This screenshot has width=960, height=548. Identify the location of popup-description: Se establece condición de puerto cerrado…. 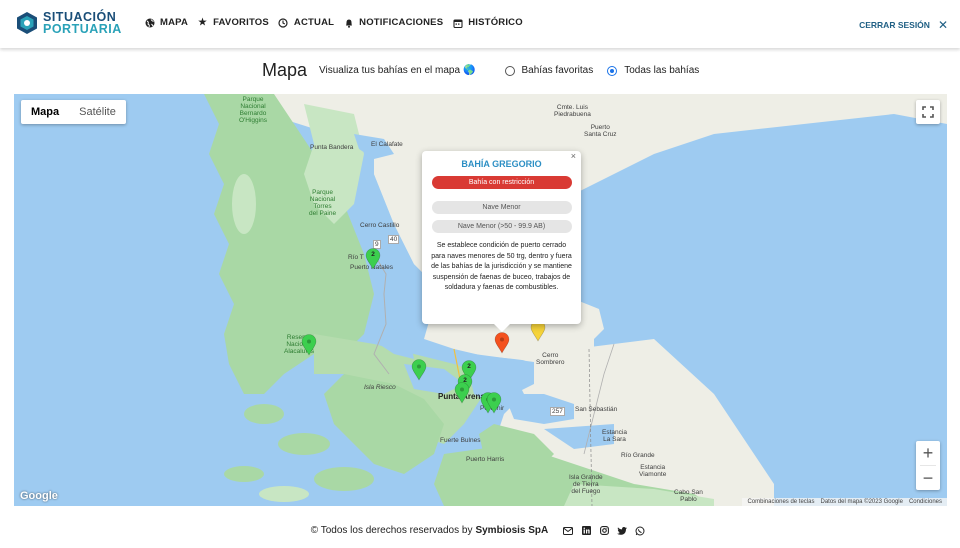
(501, 266).